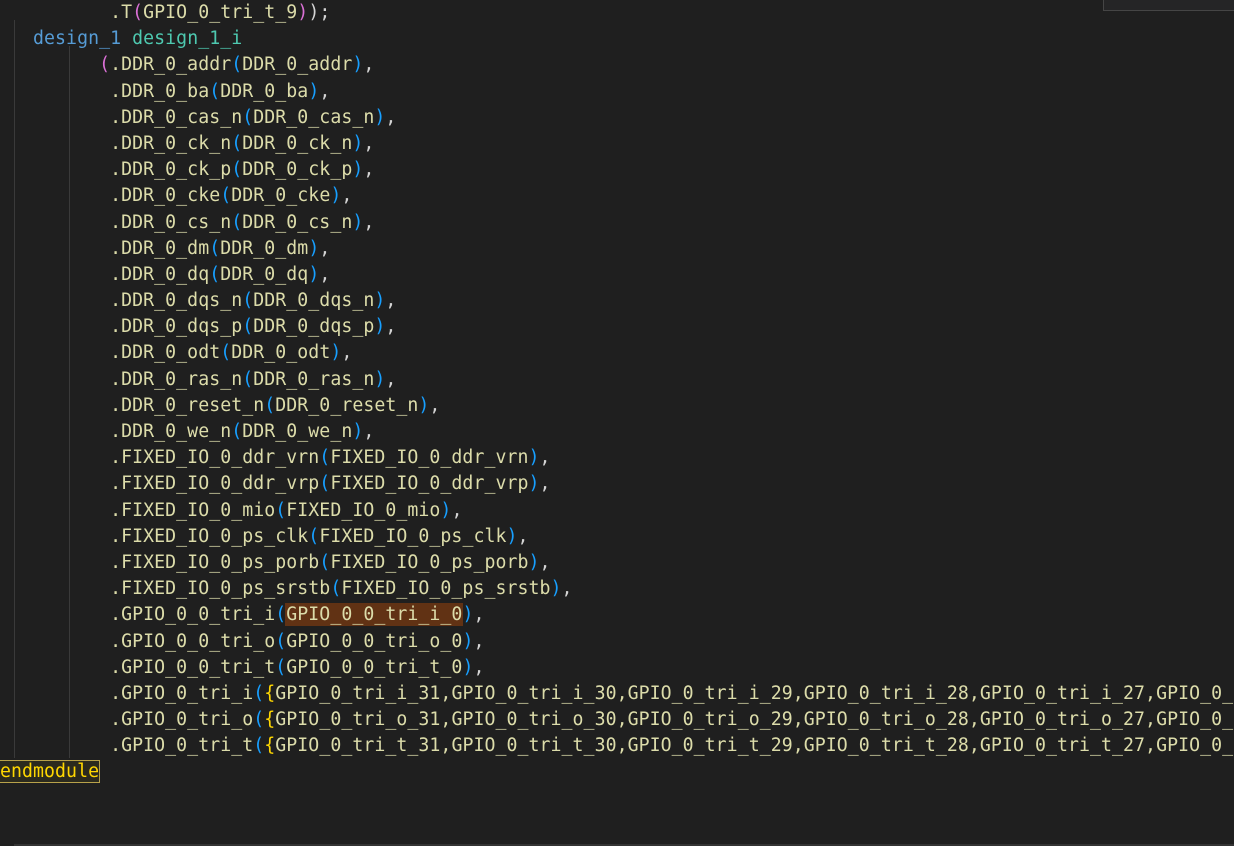 This screenshot has width=1234, height=846. Describe the element at coordinates (160, 248) in the screenshot. I see `code-token: .DDR_0_dm` at that location.